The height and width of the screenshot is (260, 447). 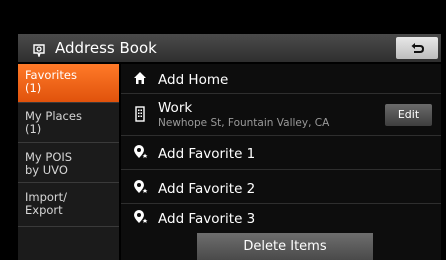 I want to click on list-item-add-favorite-2: Add Favorite 2, so click(x=281, y=187).